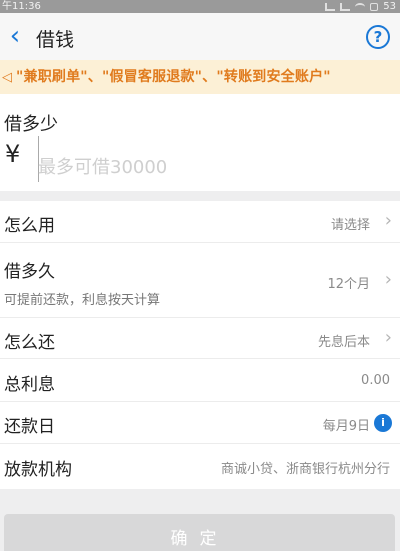  I want to click on speaker-icon: ◁, so click(7, 77).